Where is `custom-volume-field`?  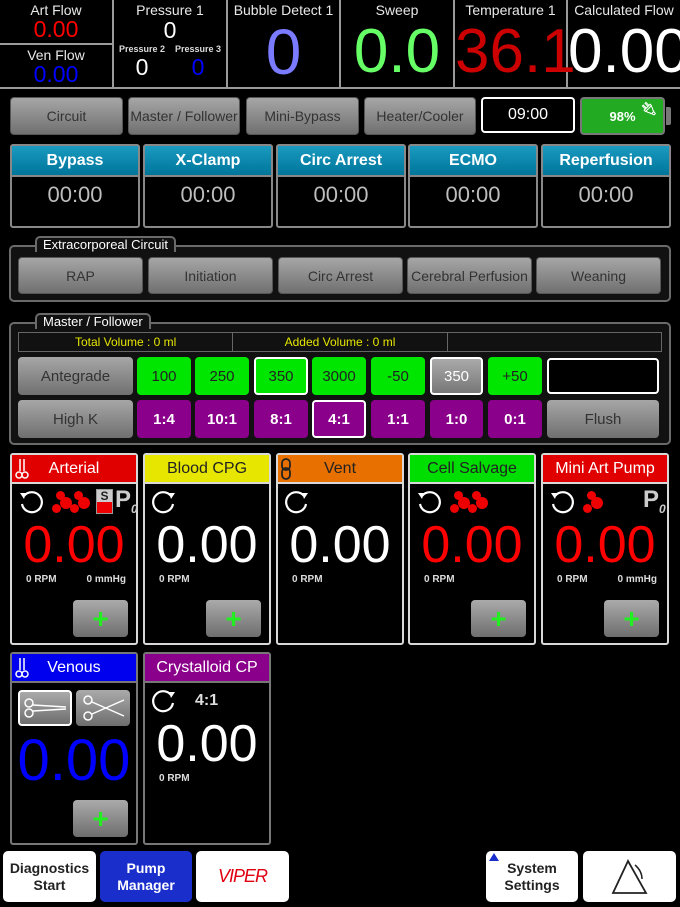 custom-volume-field is located at coordinates (603, 376).